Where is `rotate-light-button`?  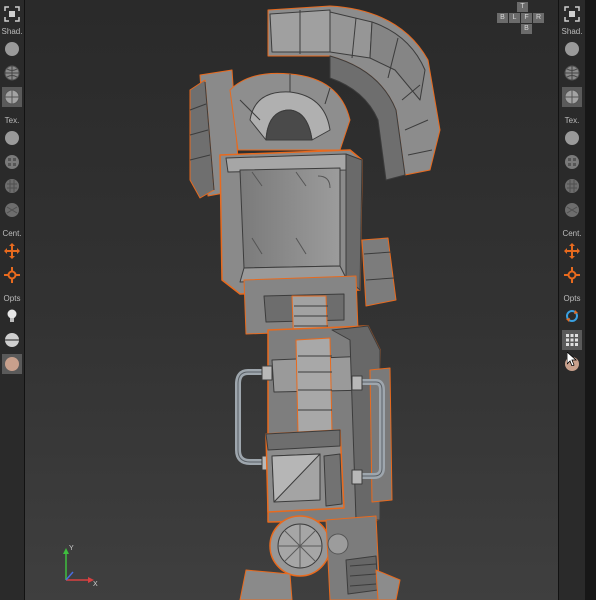
rotate-light-button is located at coordinates (572, 316).